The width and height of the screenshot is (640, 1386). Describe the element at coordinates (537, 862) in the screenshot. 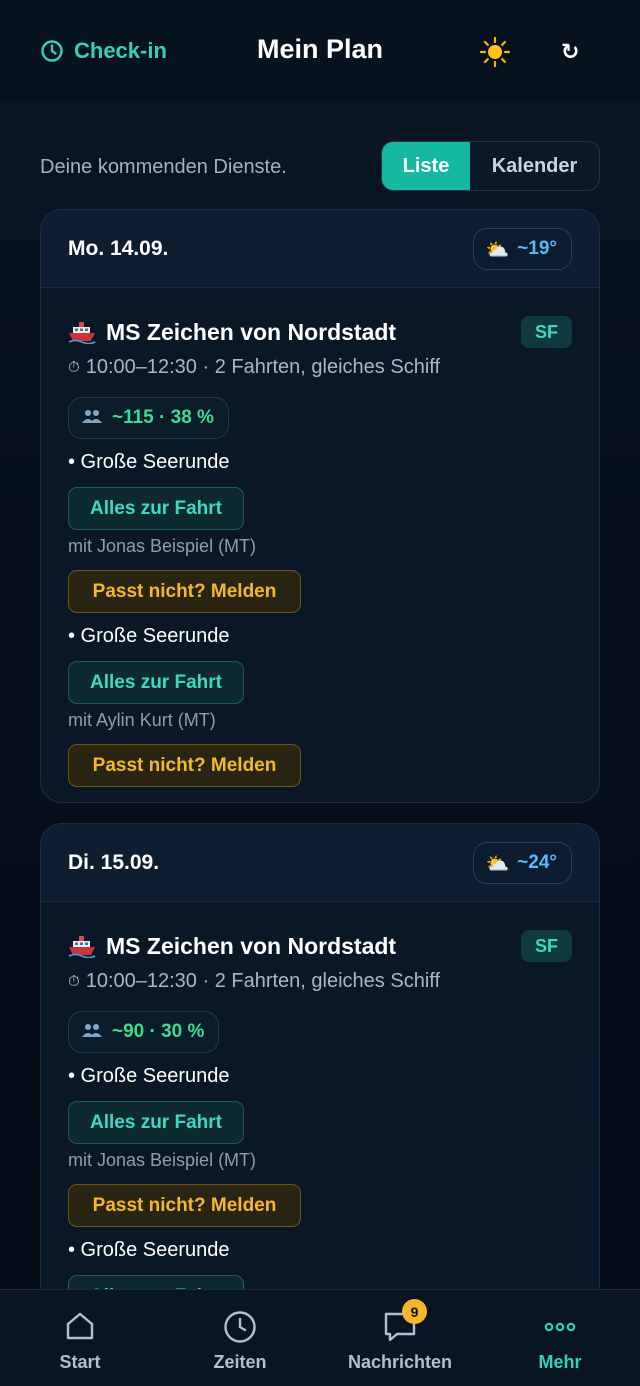

I see `weather-temp: ~24°` at that location.